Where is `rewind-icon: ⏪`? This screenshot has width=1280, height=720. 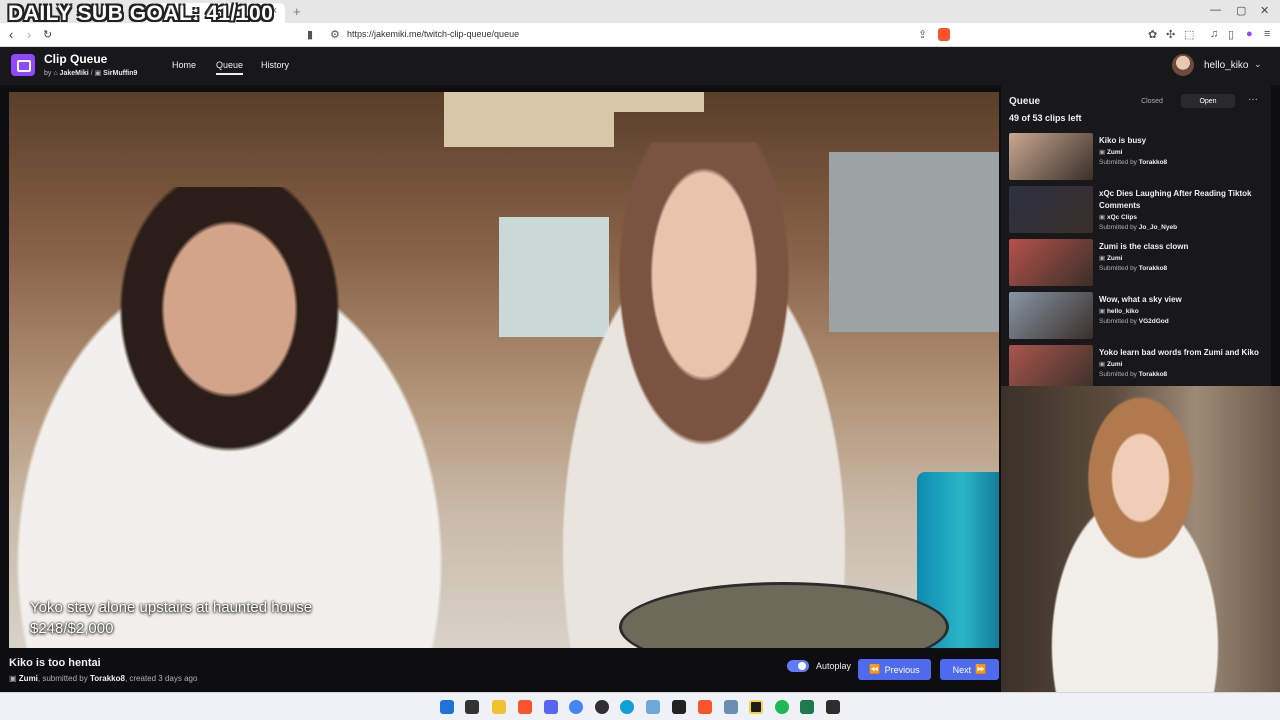 rewind-icon: ⏪ is located at coordinates (875, 669).